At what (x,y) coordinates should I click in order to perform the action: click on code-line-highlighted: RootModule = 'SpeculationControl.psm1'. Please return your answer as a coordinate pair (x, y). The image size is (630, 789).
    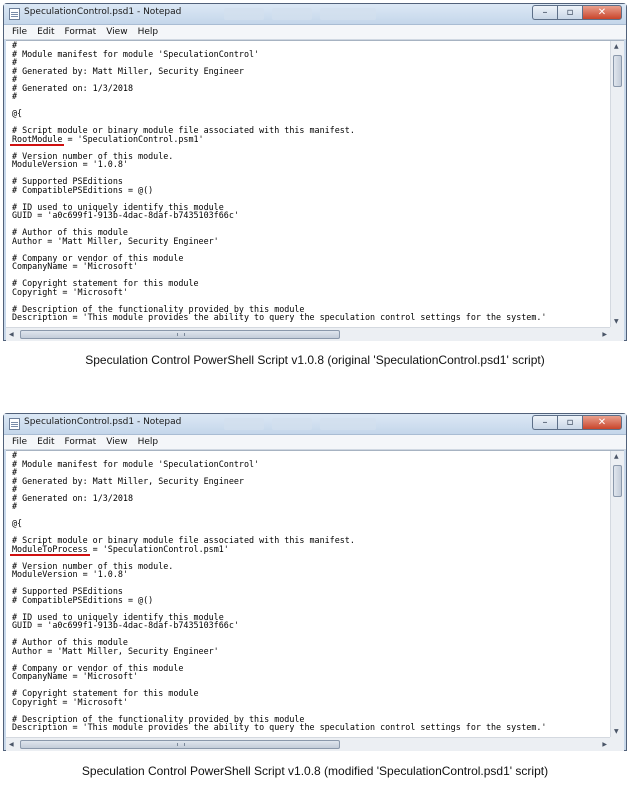
    Looking at the image, I should click on (308, 138).